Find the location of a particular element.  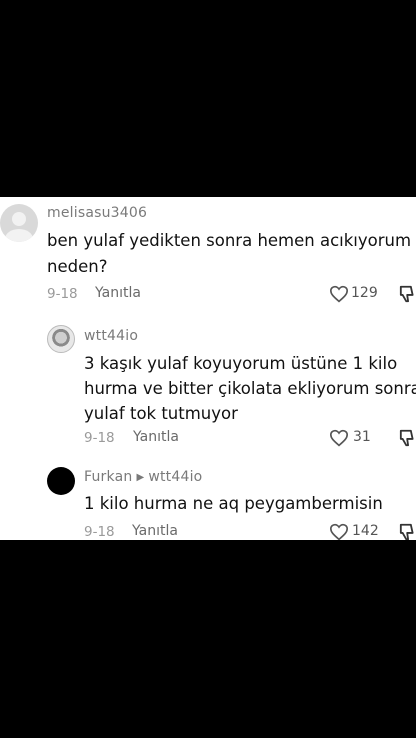

comment-username: melisasu3406 is located at coordinates (97, 213).